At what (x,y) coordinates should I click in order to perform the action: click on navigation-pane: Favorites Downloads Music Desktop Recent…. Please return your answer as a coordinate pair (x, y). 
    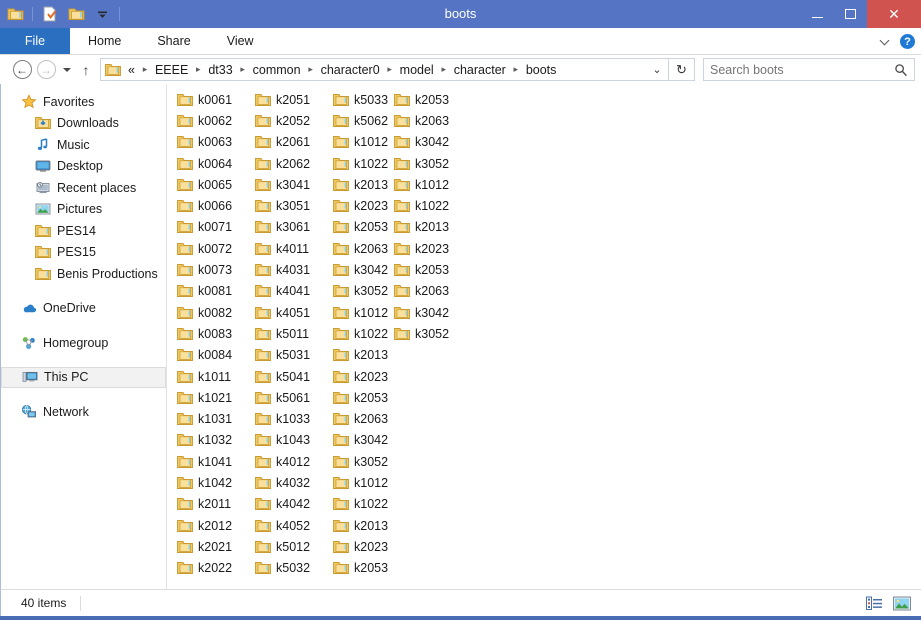
    Looking at the image, I should click on (84, 336).